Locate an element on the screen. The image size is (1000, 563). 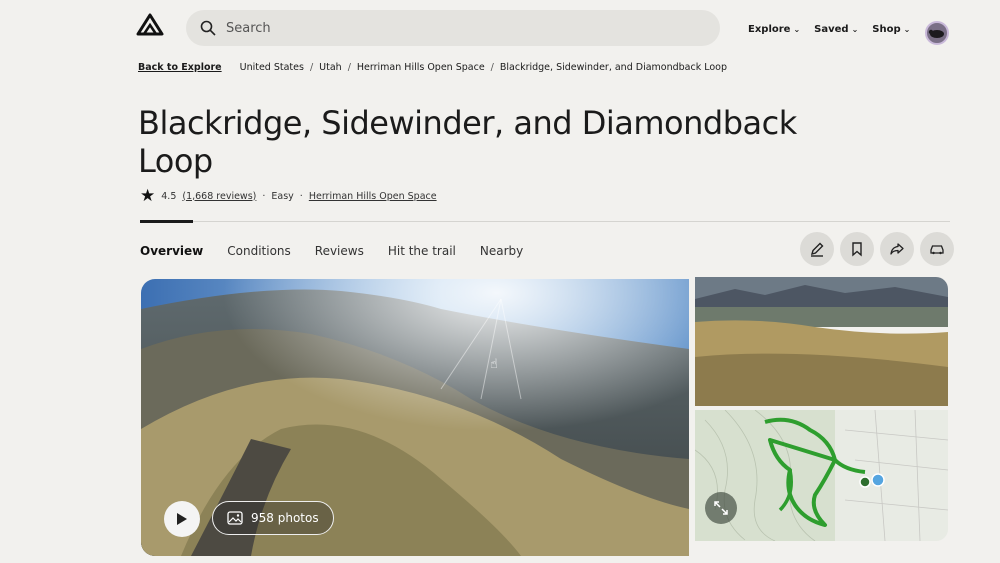
nav-saved: Saved ⌄ is located at coordinates (836, 29).